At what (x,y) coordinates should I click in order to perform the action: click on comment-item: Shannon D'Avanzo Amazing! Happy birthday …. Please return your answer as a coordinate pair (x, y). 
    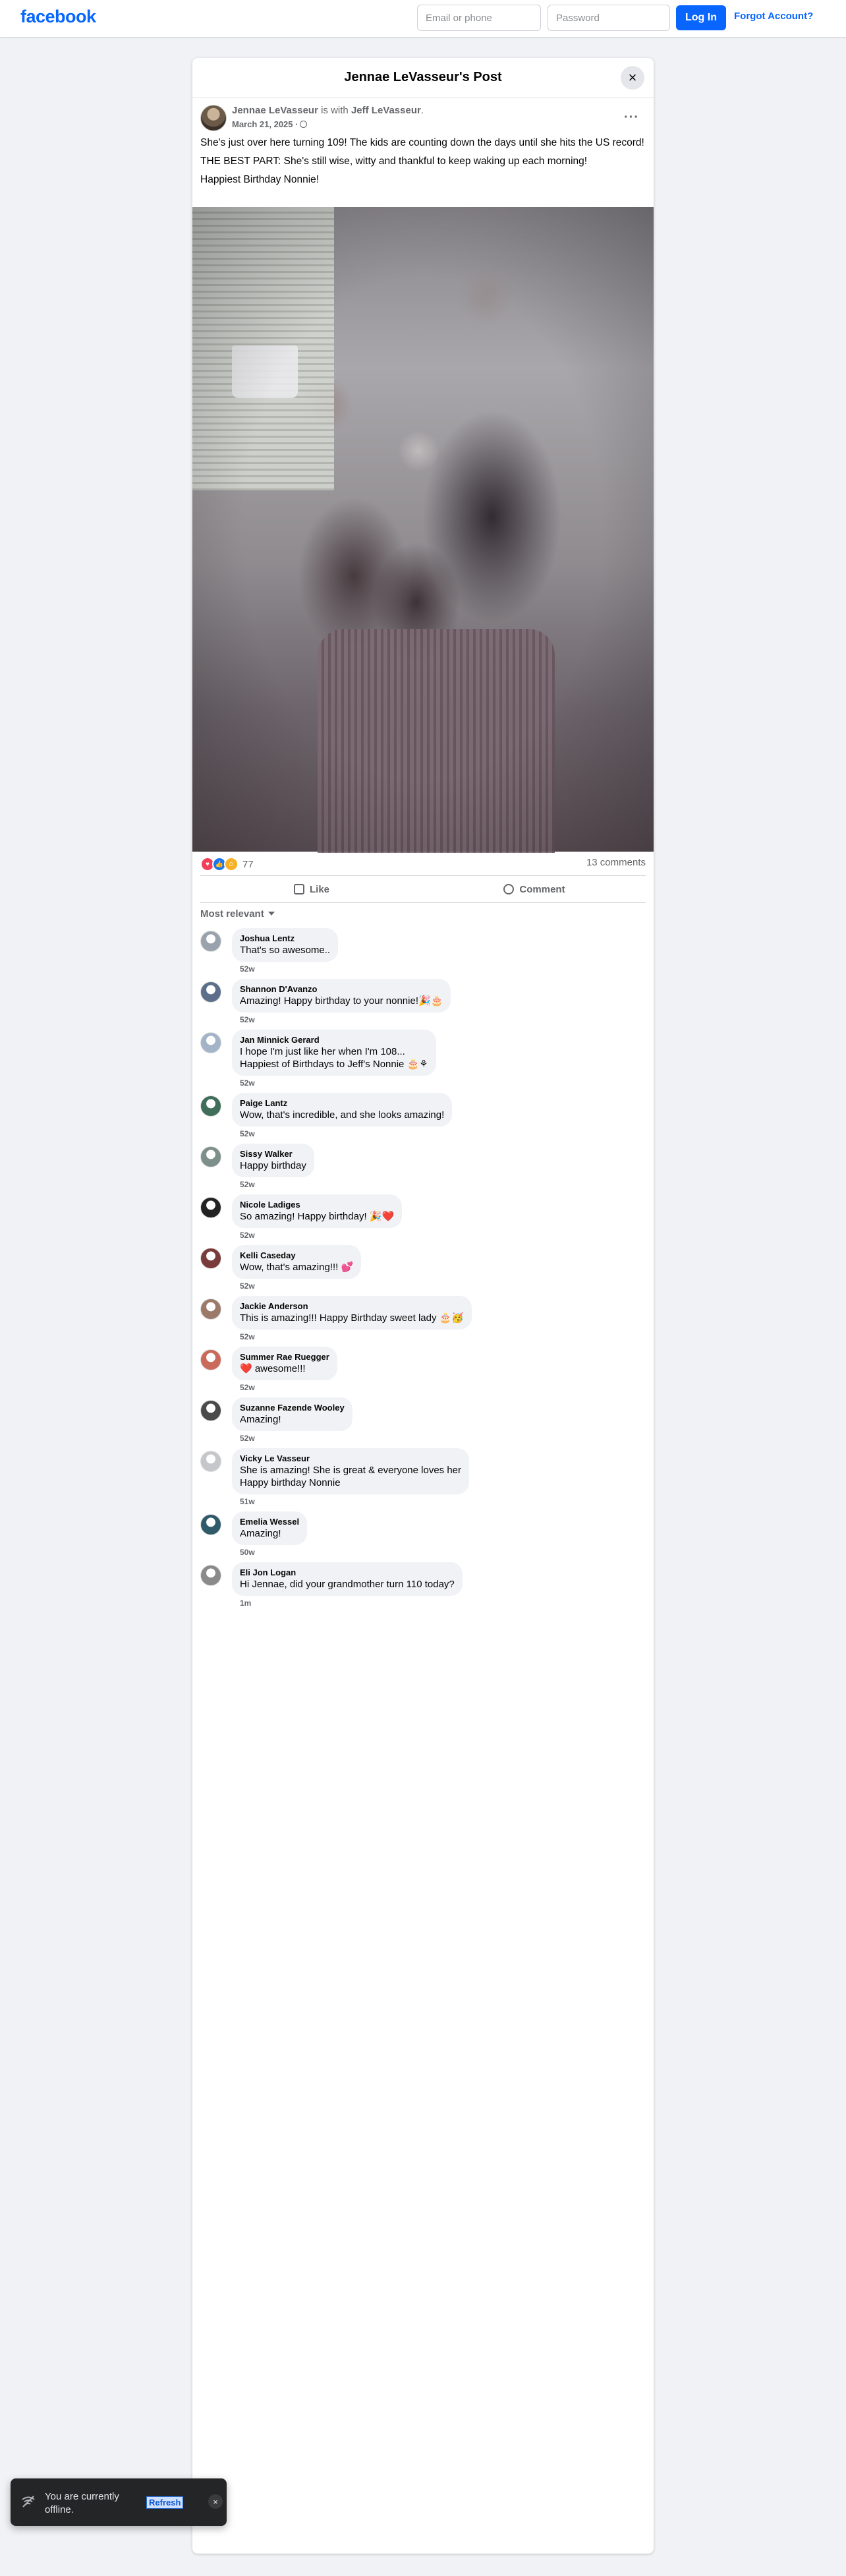
    Looking at the image, I should click on (423, 1002).